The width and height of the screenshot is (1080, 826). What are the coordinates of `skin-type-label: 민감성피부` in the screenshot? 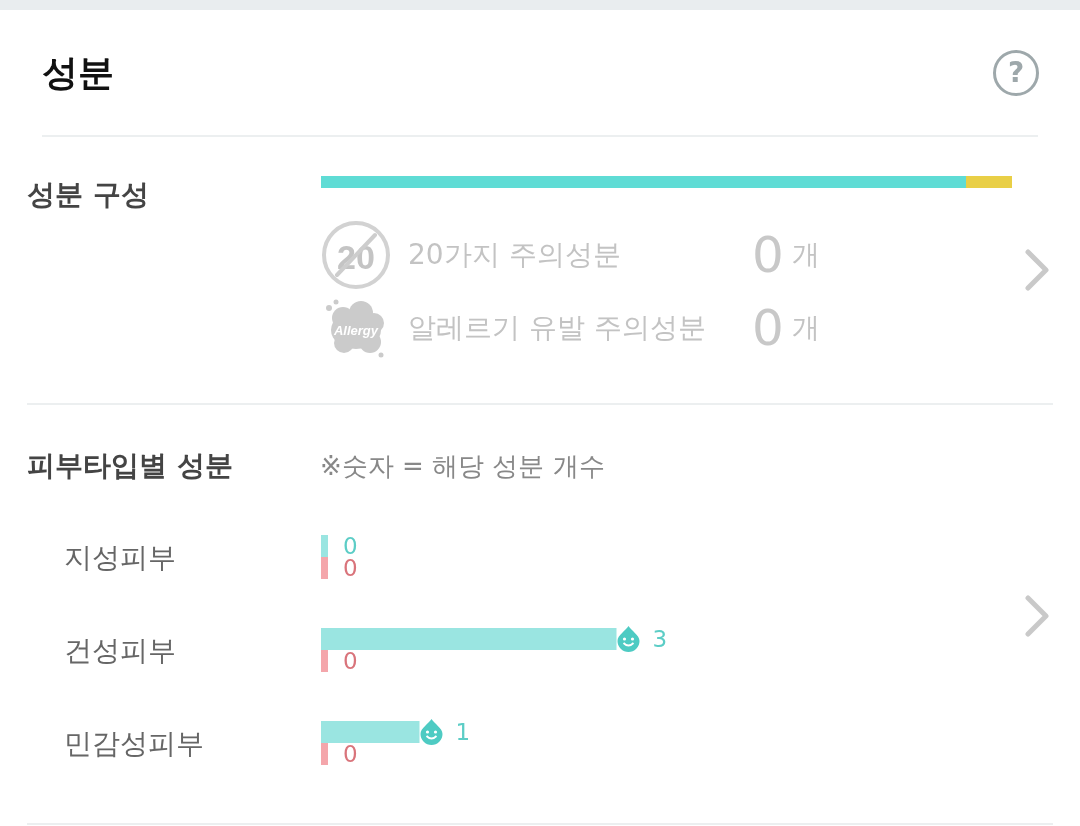 It's located at (134, 743).